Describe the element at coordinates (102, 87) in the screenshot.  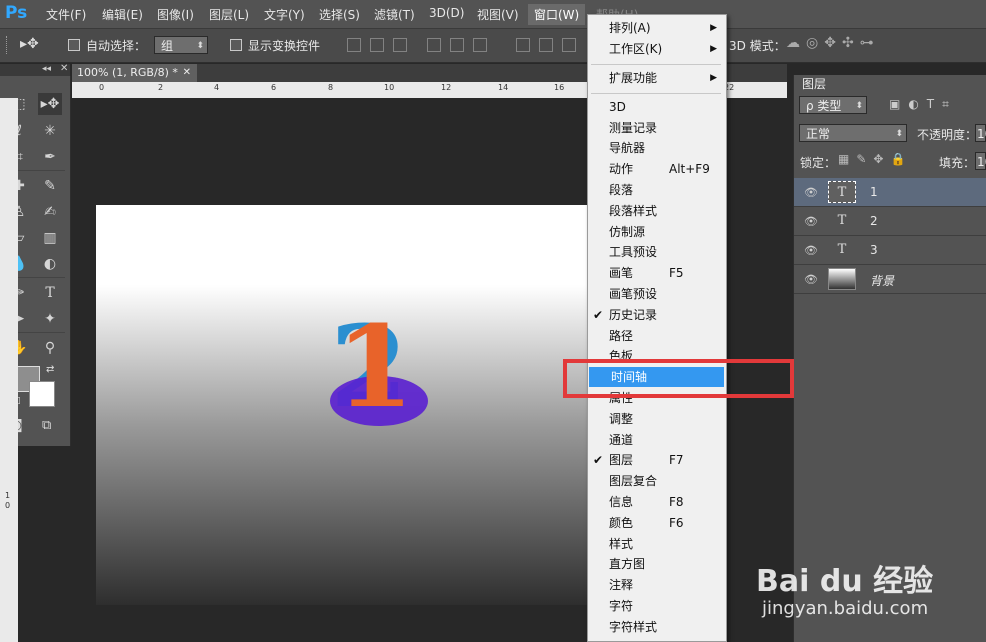
I see `ruler-tick: 0` at that location.